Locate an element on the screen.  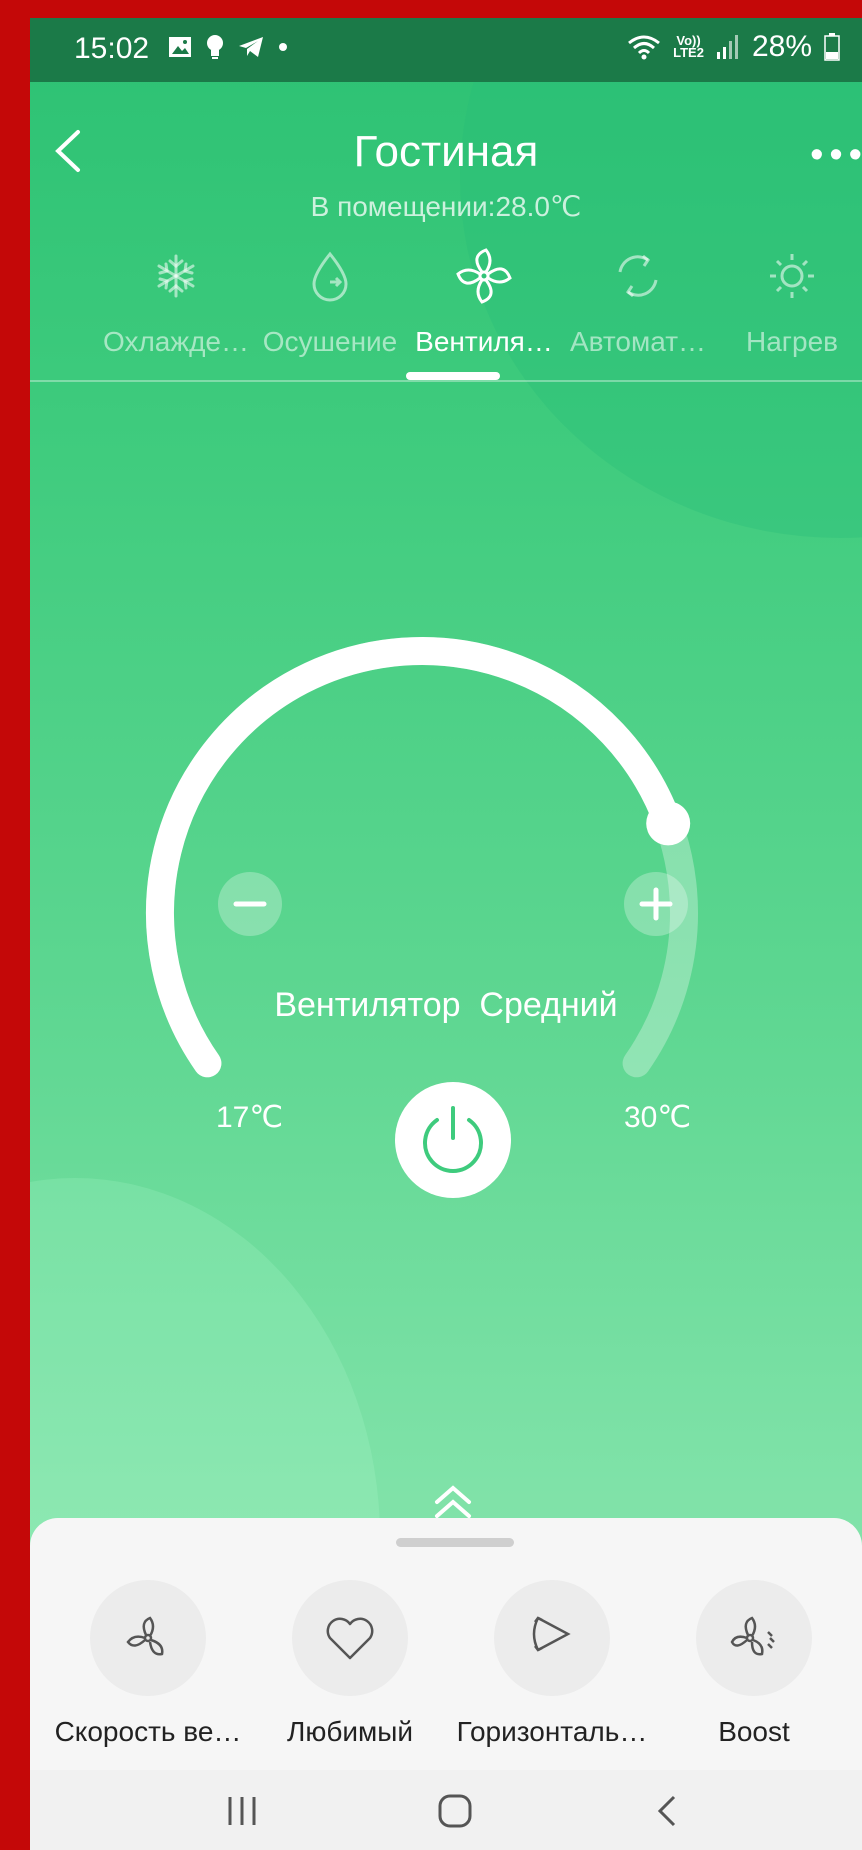
function-fan-speed-circle is located at coordinates (148, 1638).